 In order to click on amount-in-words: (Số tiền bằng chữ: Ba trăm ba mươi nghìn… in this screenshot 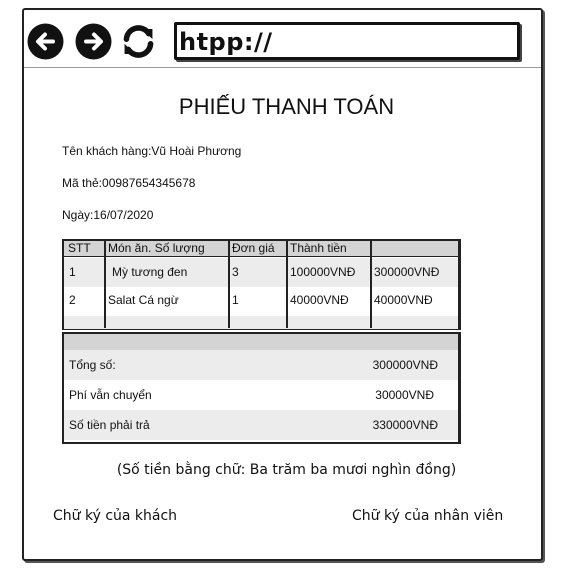, I will do `click(286, 470)`.